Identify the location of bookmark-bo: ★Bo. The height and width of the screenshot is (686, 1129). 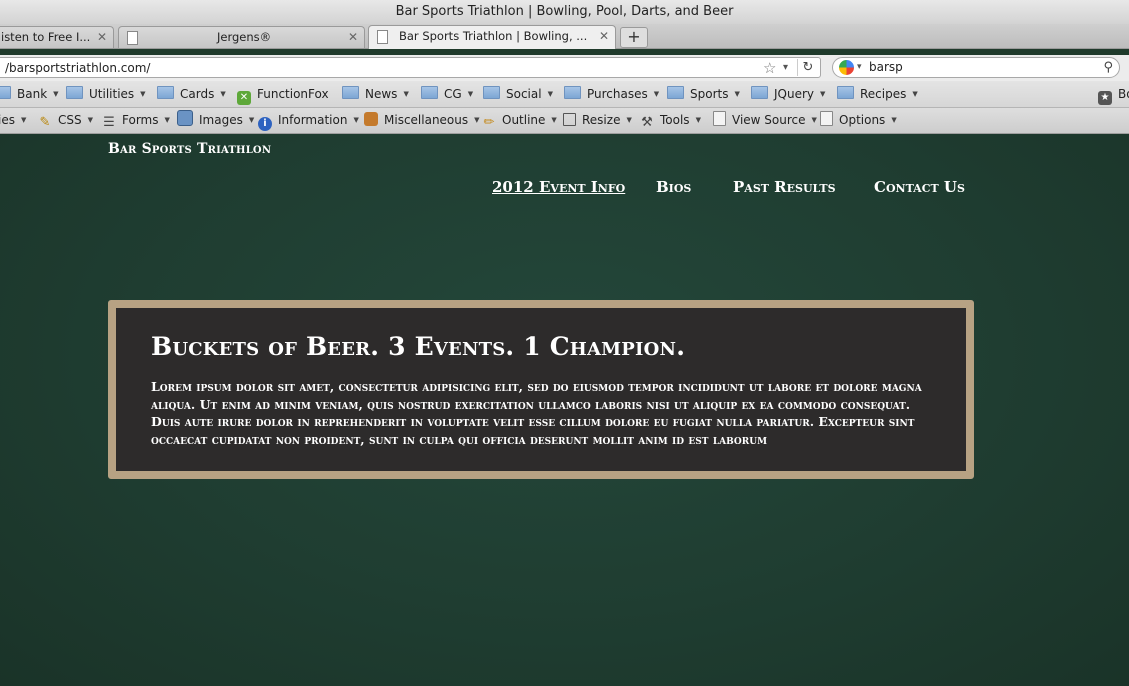
(1113, 94).